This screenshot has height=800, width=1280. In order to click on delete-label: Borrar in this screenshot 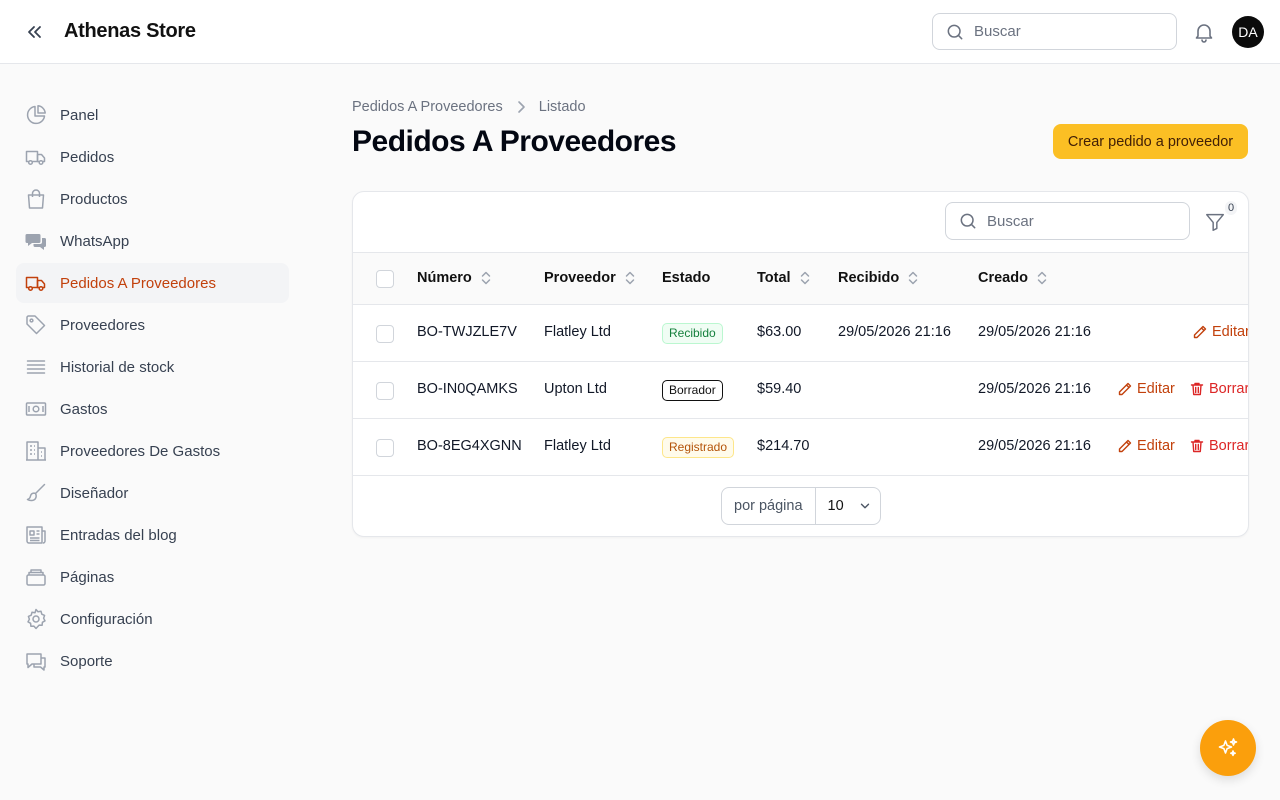, I will do `click(1229, 446)`.